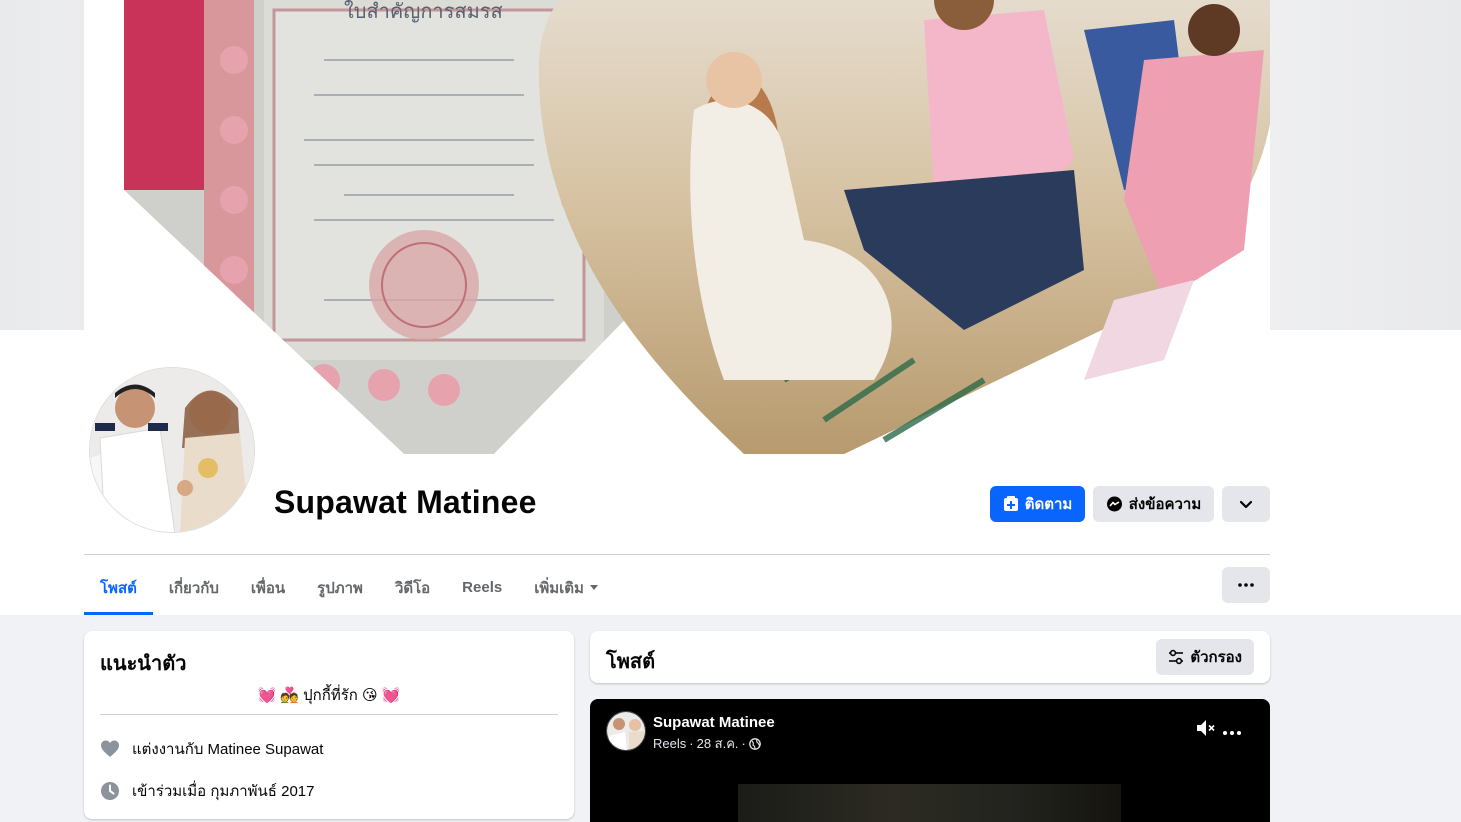 The height and width of the screenshot is (822, 1461). What do you see at coordinates (930, 760) in the screenshot?
I see `reel-post: Supawat Matinee Reels · 28 ส.ค. ·` at bounding box center [930, 760].